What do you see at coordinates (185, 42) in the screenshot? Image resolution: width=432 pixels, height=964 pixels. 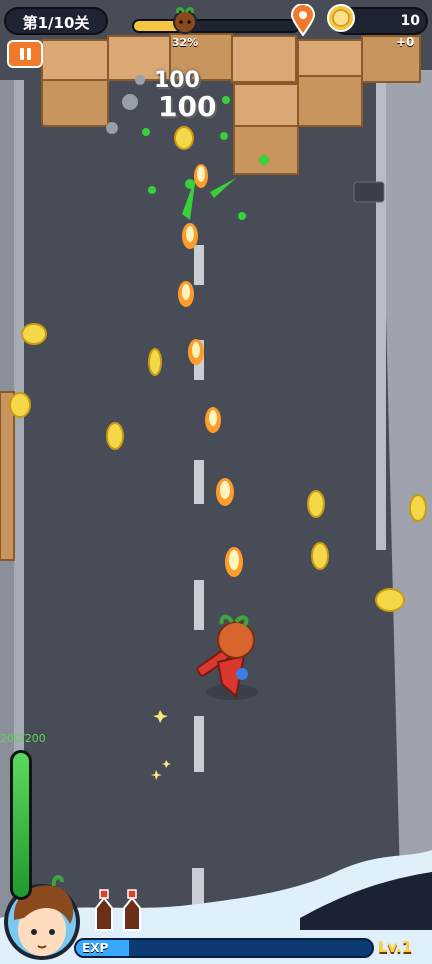 I see `progress-percent: 32%` at bounding box center [185, 42].